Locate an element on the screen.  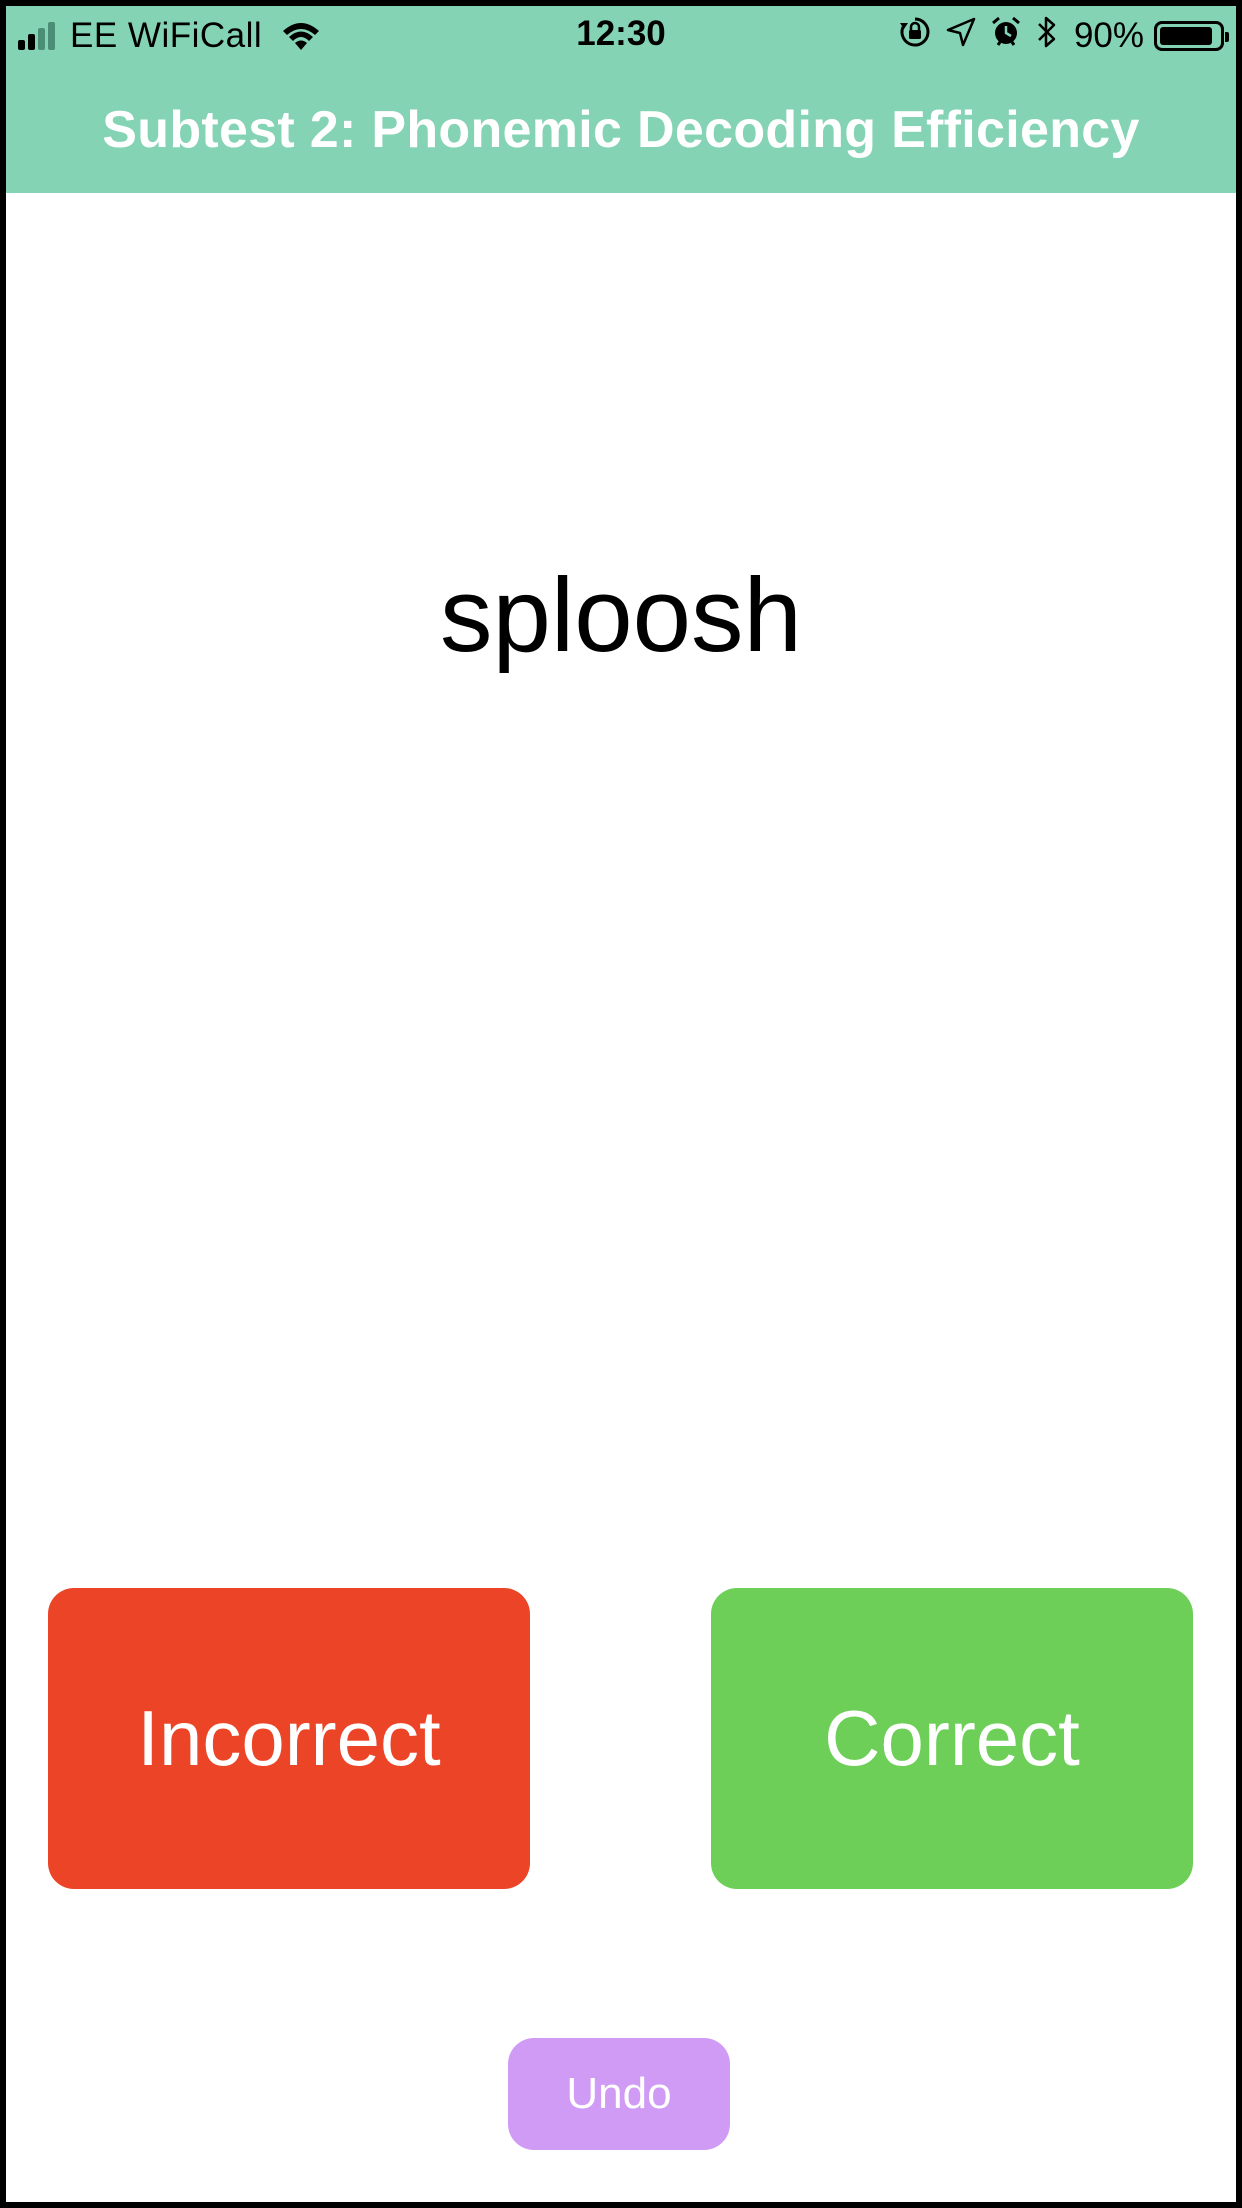
undo-button: Undo is located at coordinates (619, 2094).